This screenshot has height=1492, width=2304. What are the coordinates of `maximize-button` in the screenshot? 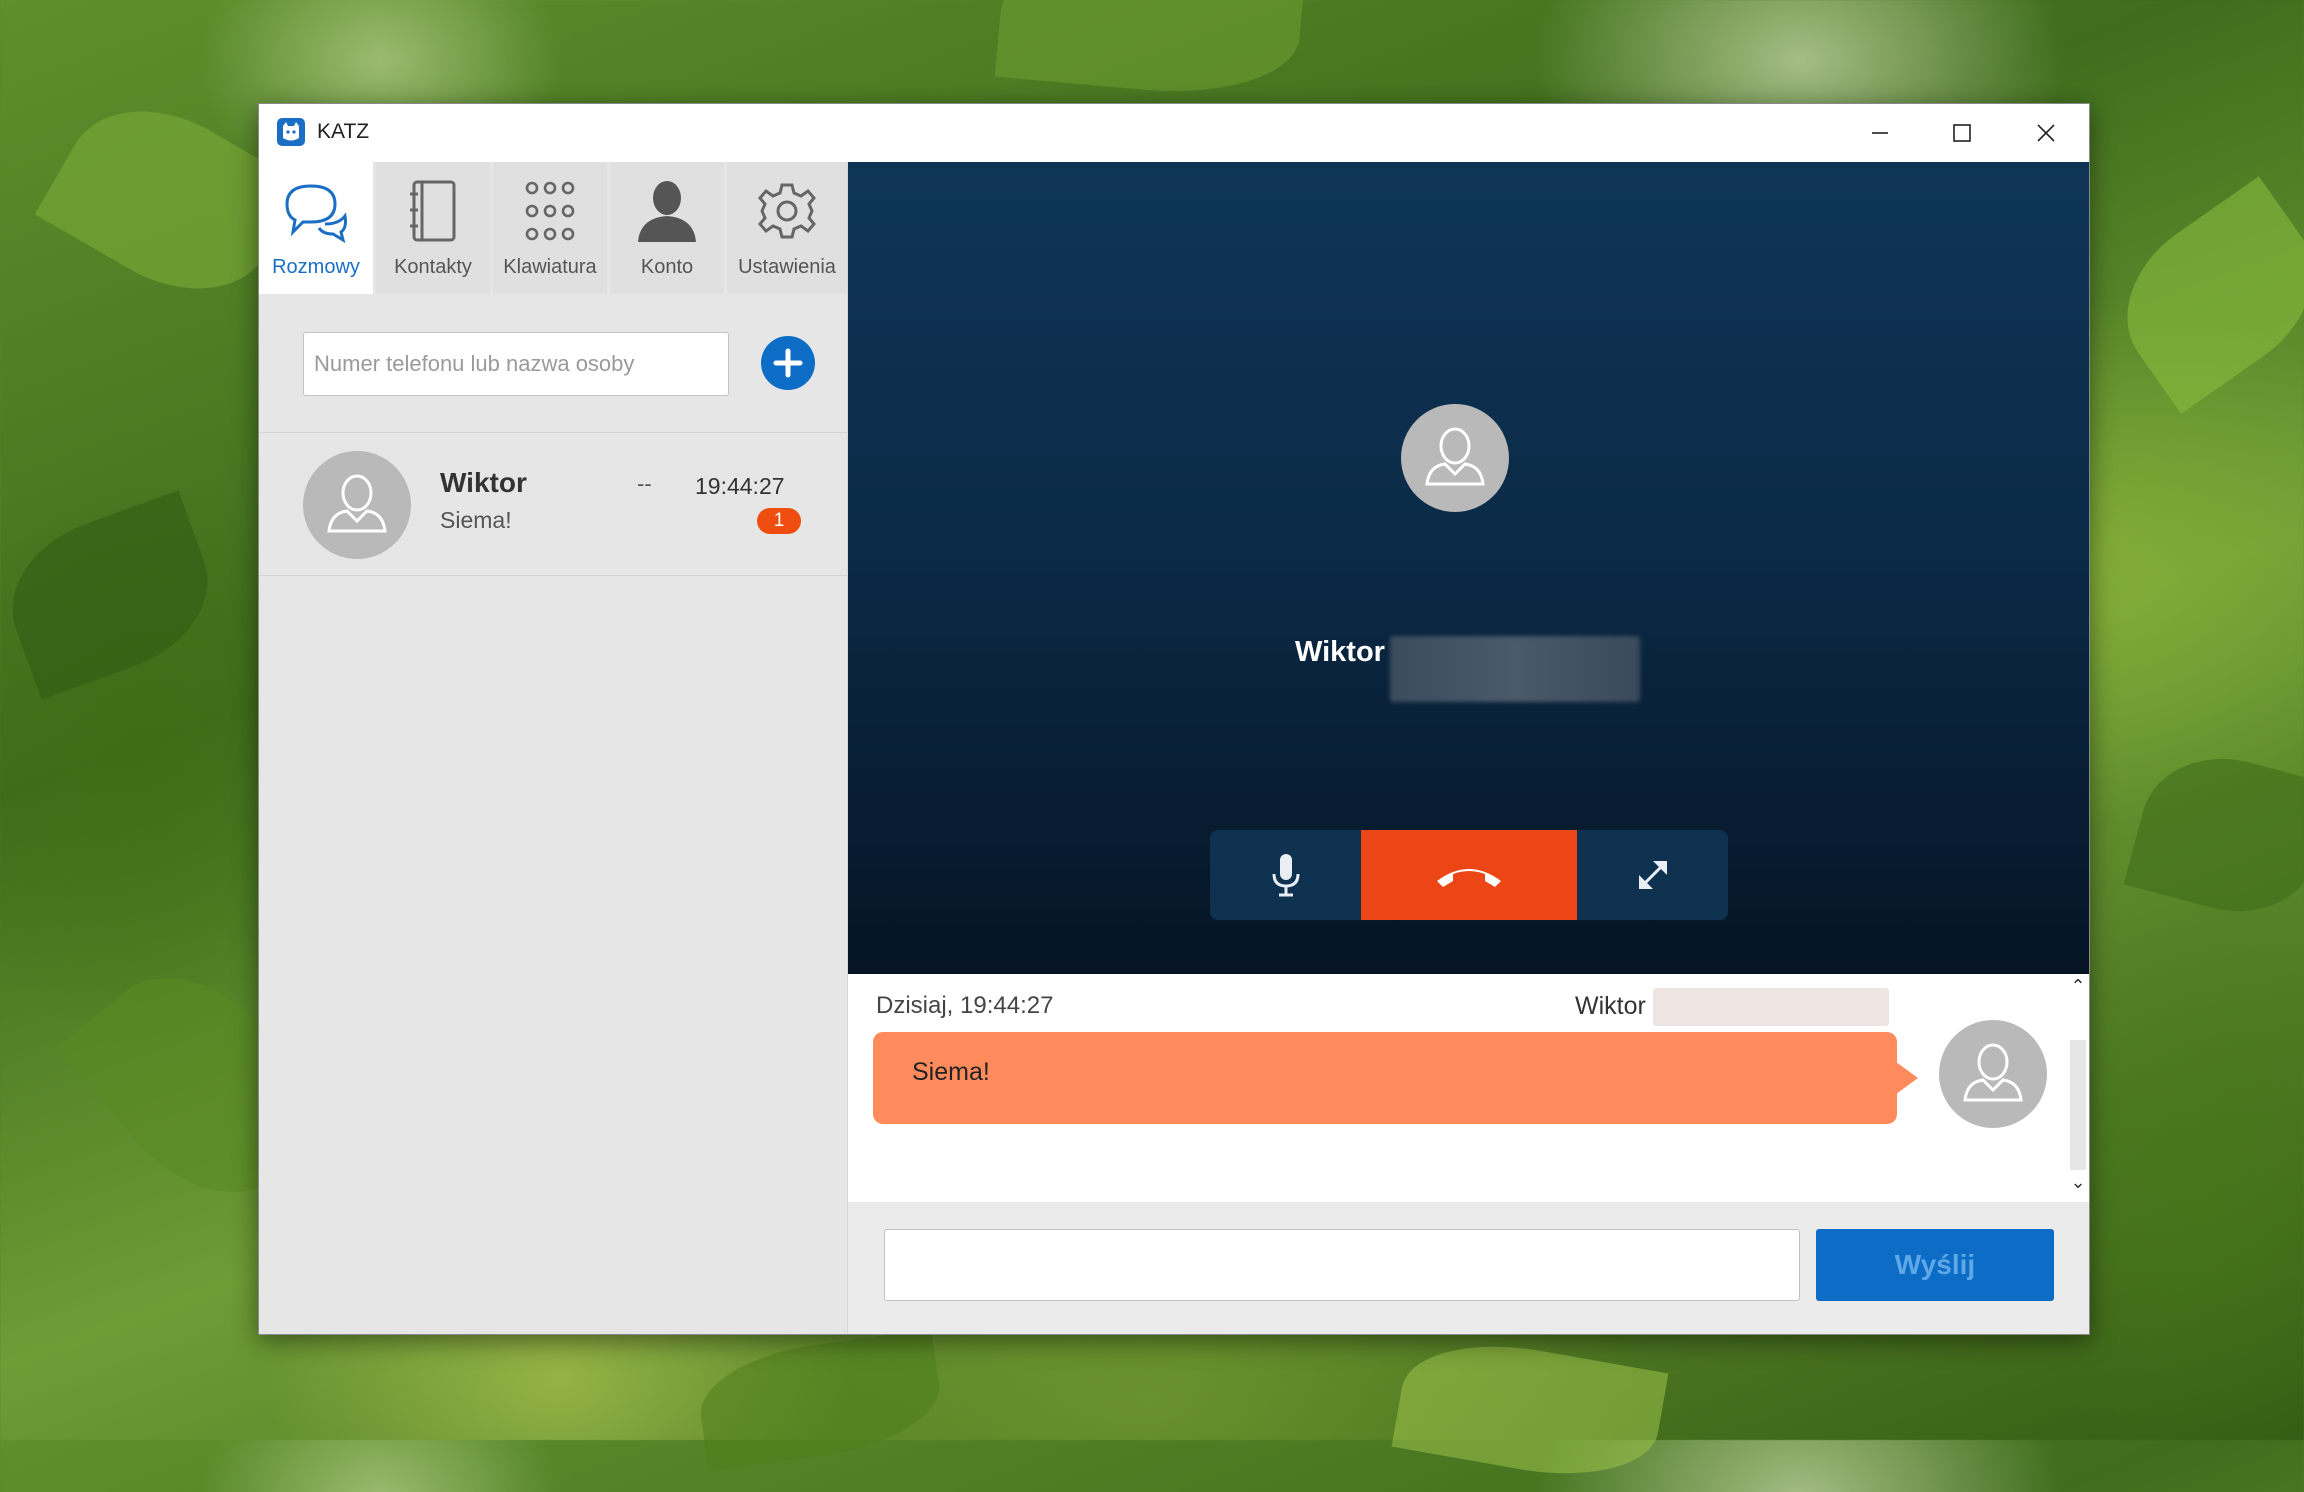 It's located at (1962, 133).